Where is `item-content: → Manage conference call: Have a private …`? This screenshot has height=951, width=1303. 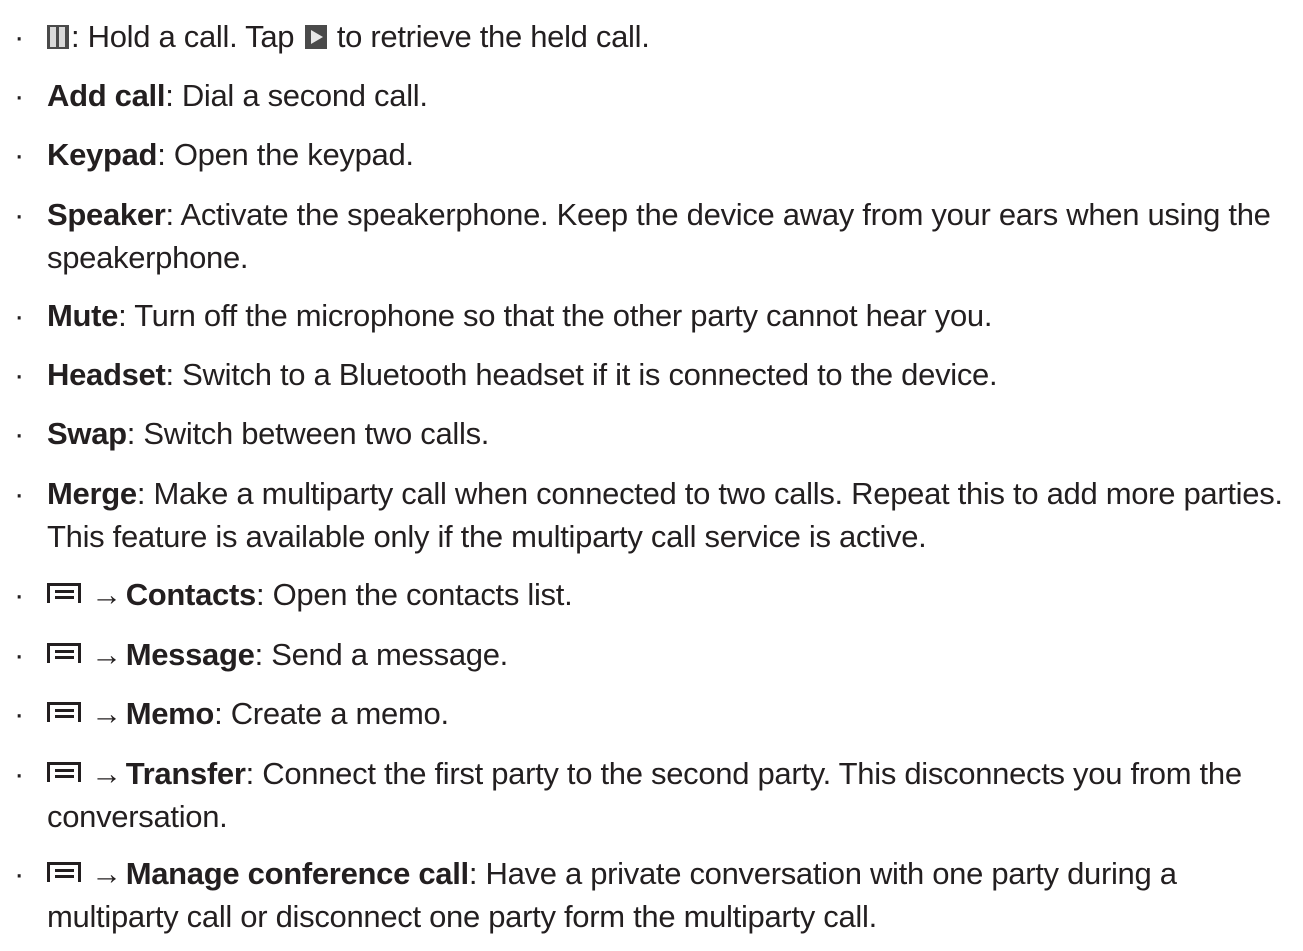 item-content: → Manage conference call: Have a private … is located at coordinates (674, 895).